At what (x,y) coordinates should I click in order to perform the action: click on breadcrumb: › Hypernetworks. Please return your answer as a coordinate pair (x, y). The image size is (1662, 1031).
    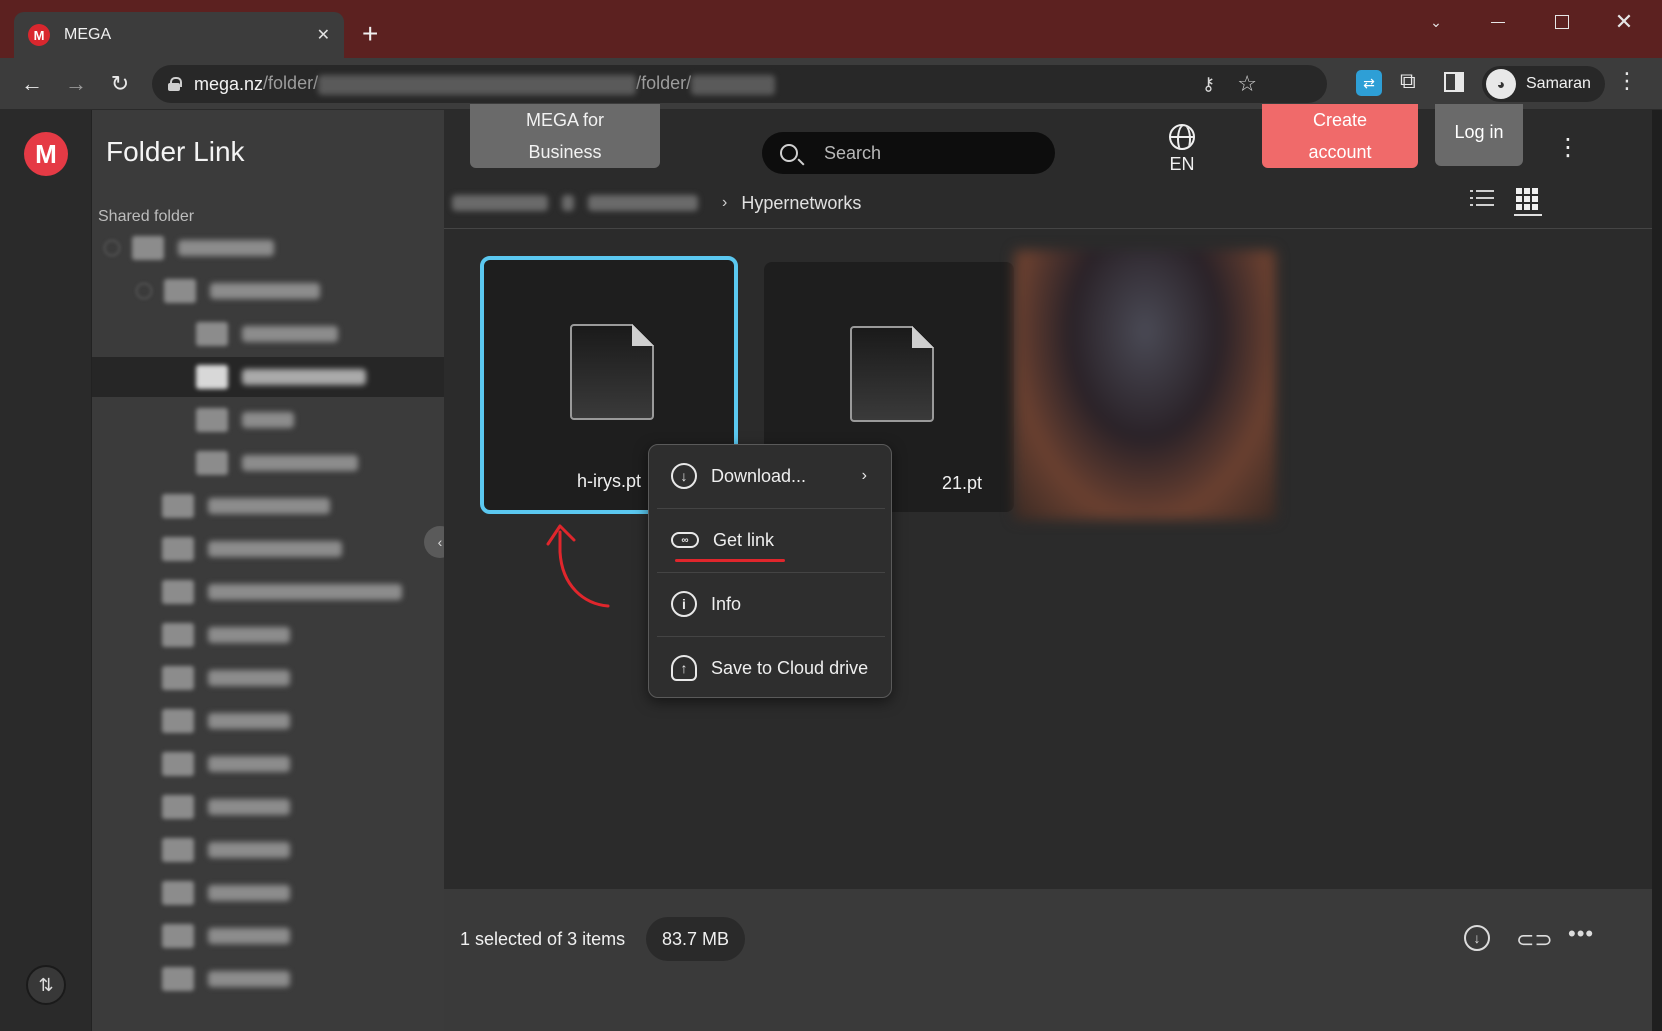
    Looking at the image, I should click on (656, 203).